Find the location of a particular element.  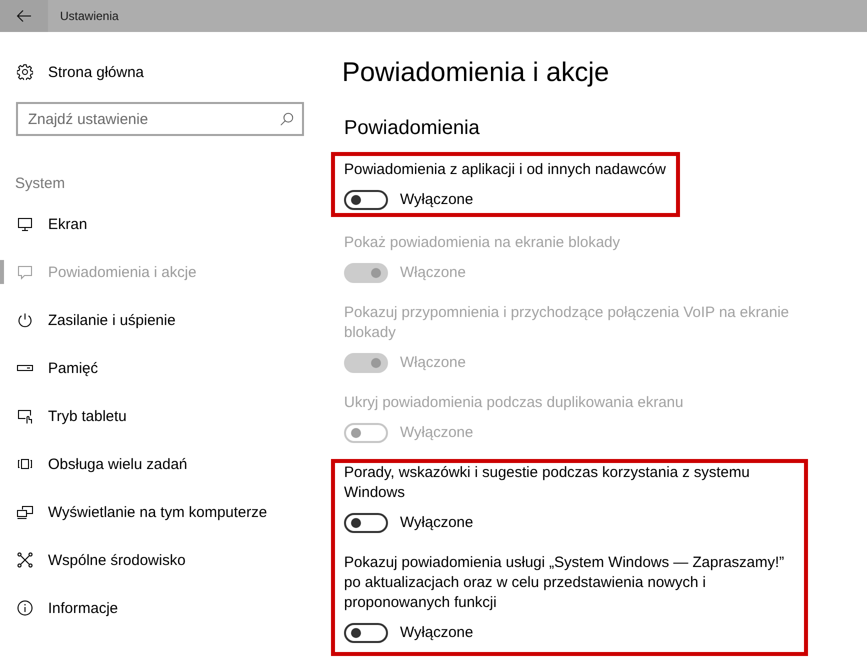

nav-item: Informacje is located at coordinates (62, 608).